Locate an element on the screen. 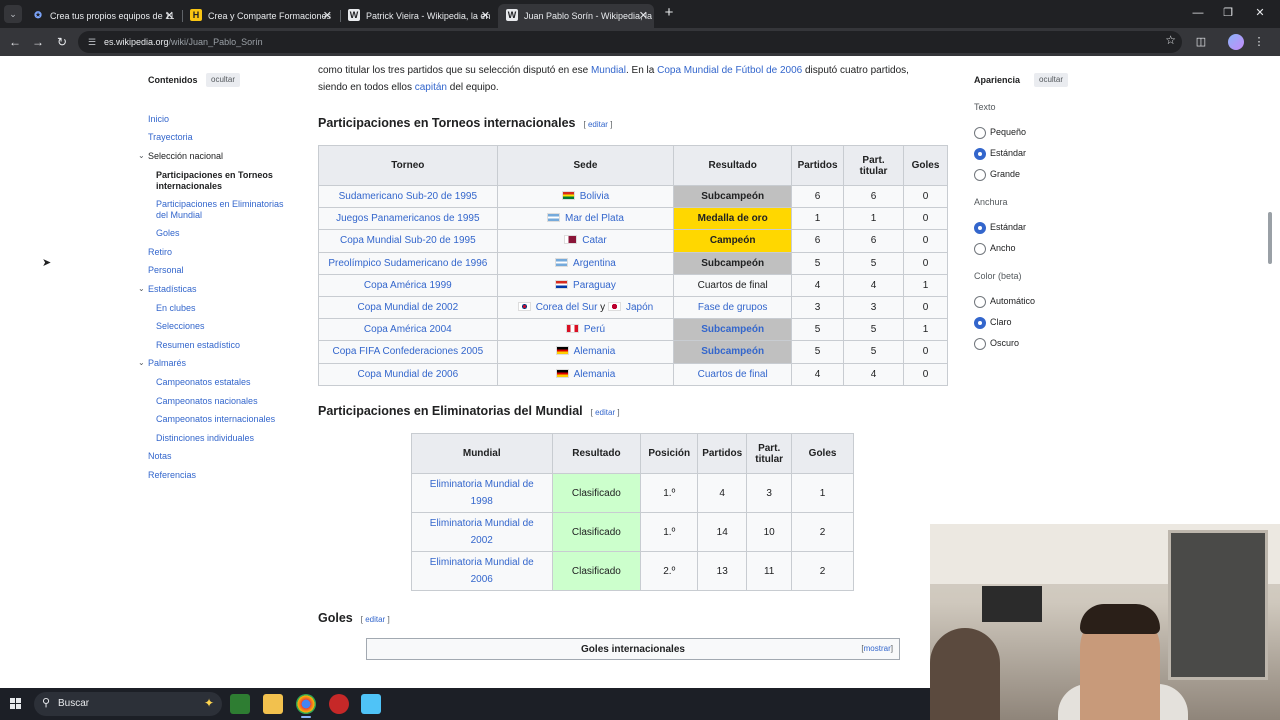 The width and height of the screenshot is (1280, 720). minimize-icon: — is located at coordinates (1198, 13).